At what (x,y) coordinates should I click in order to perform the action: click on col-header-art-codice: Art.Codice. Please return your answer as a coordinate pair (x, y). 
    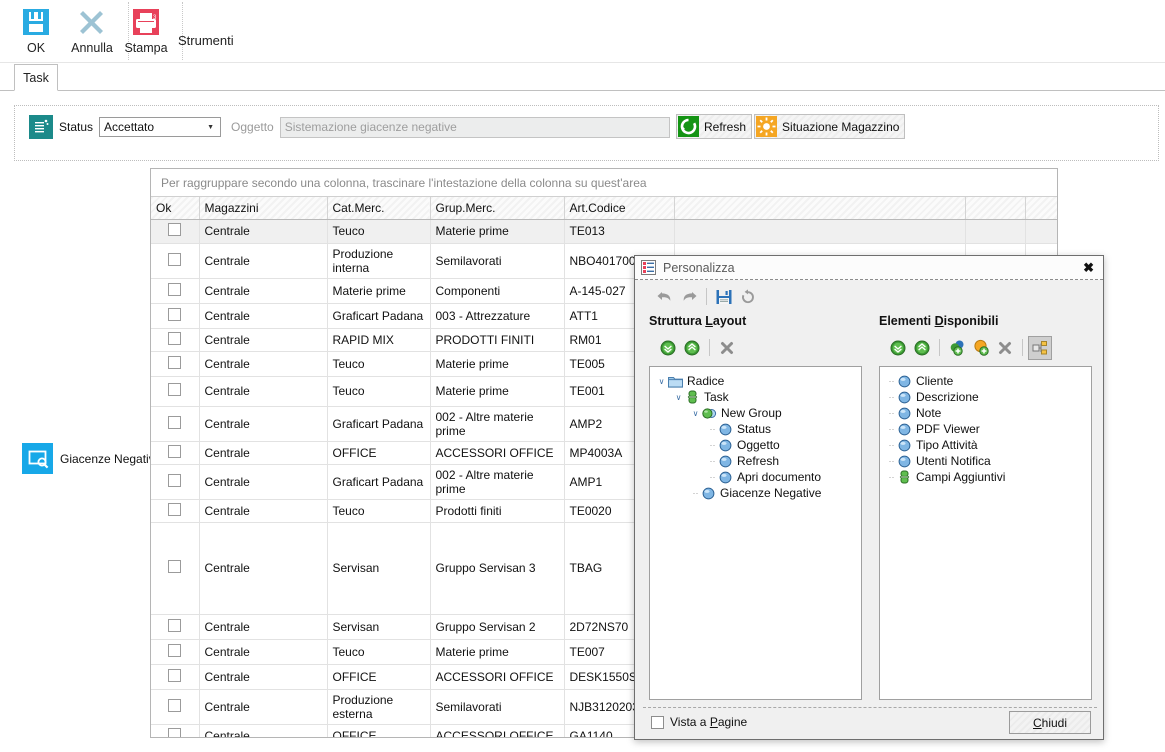
    Looking at the image, I should click on (619, 208).